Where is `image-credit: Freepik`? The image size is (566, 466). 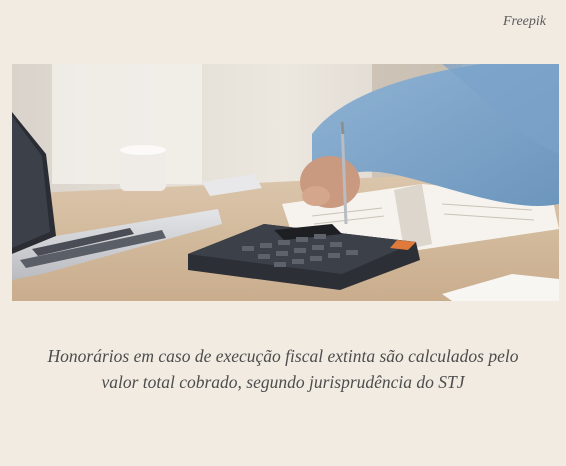
image-credit: Freepik is located at coordinates (524, 21).